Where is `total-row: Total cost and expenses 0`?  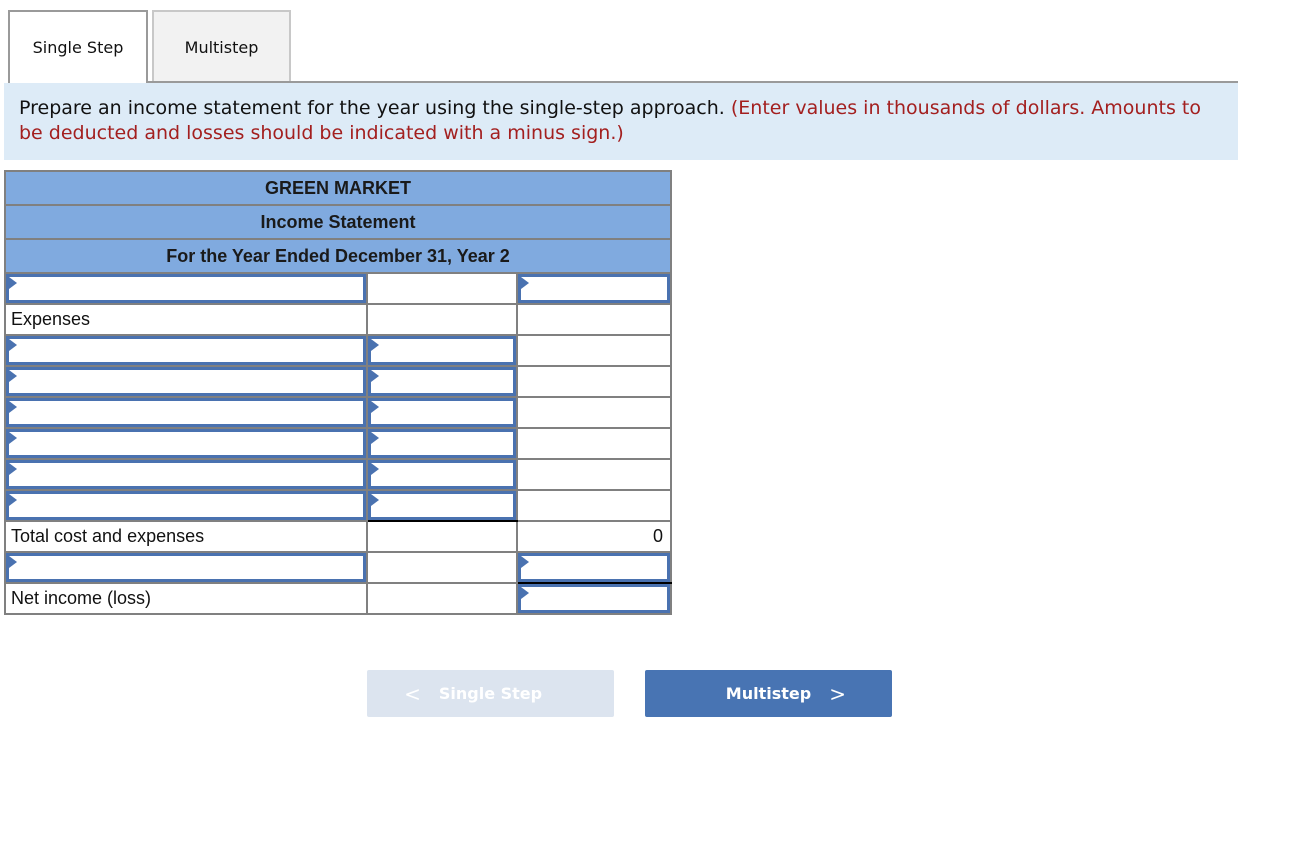 total-row: Total cost and expenses 0 is located at coordinates (338, 536).